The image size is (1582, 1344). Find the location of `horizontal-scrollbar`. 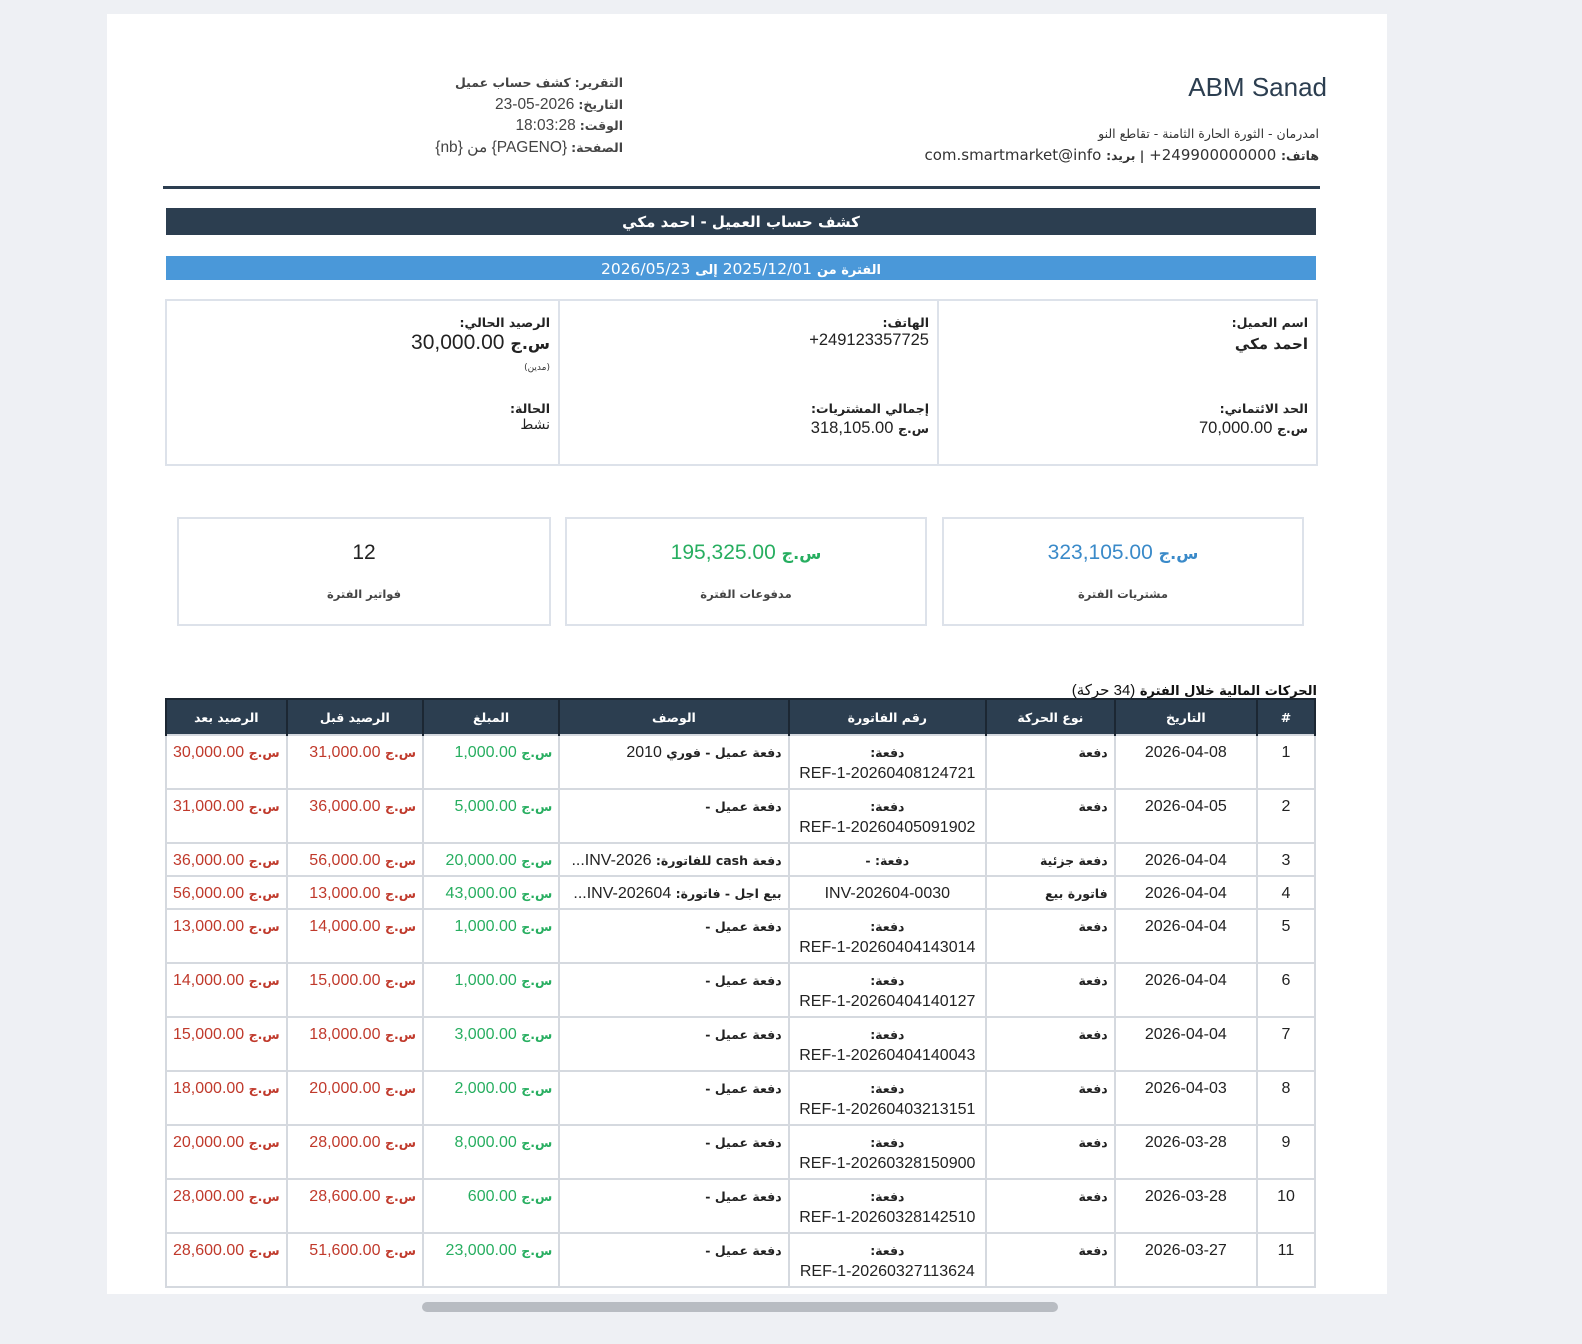

horizontal-scrollbar is located at coordinates (740, 1307).